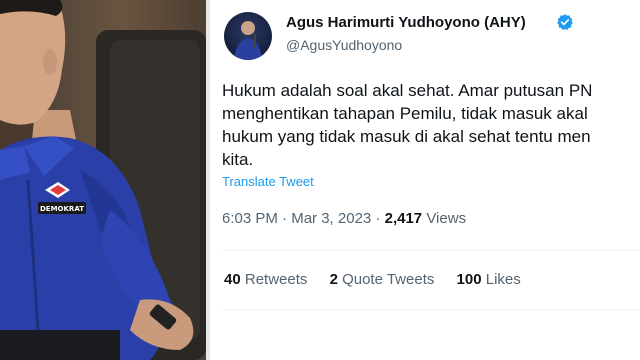 The image size is (640, 360). I want to click on verified-badge-icon, so click(565, 22).